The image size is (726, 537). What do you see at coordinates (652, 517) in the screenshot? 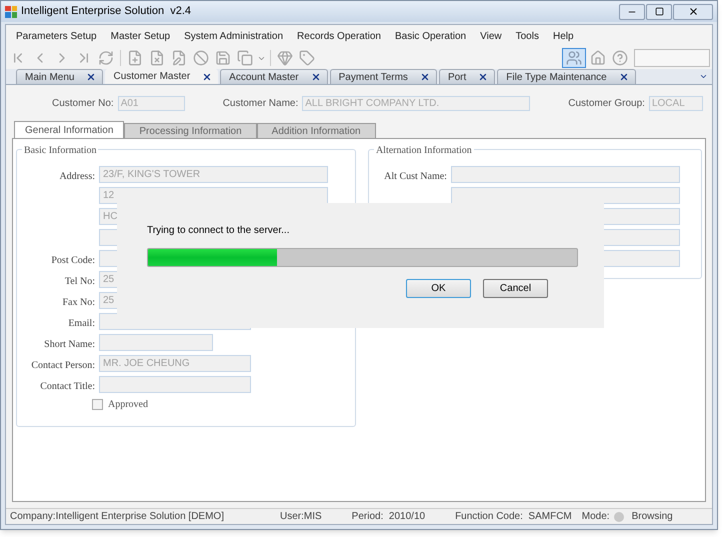
I see `status-text: Browsing` at bounding box center [652, 517].